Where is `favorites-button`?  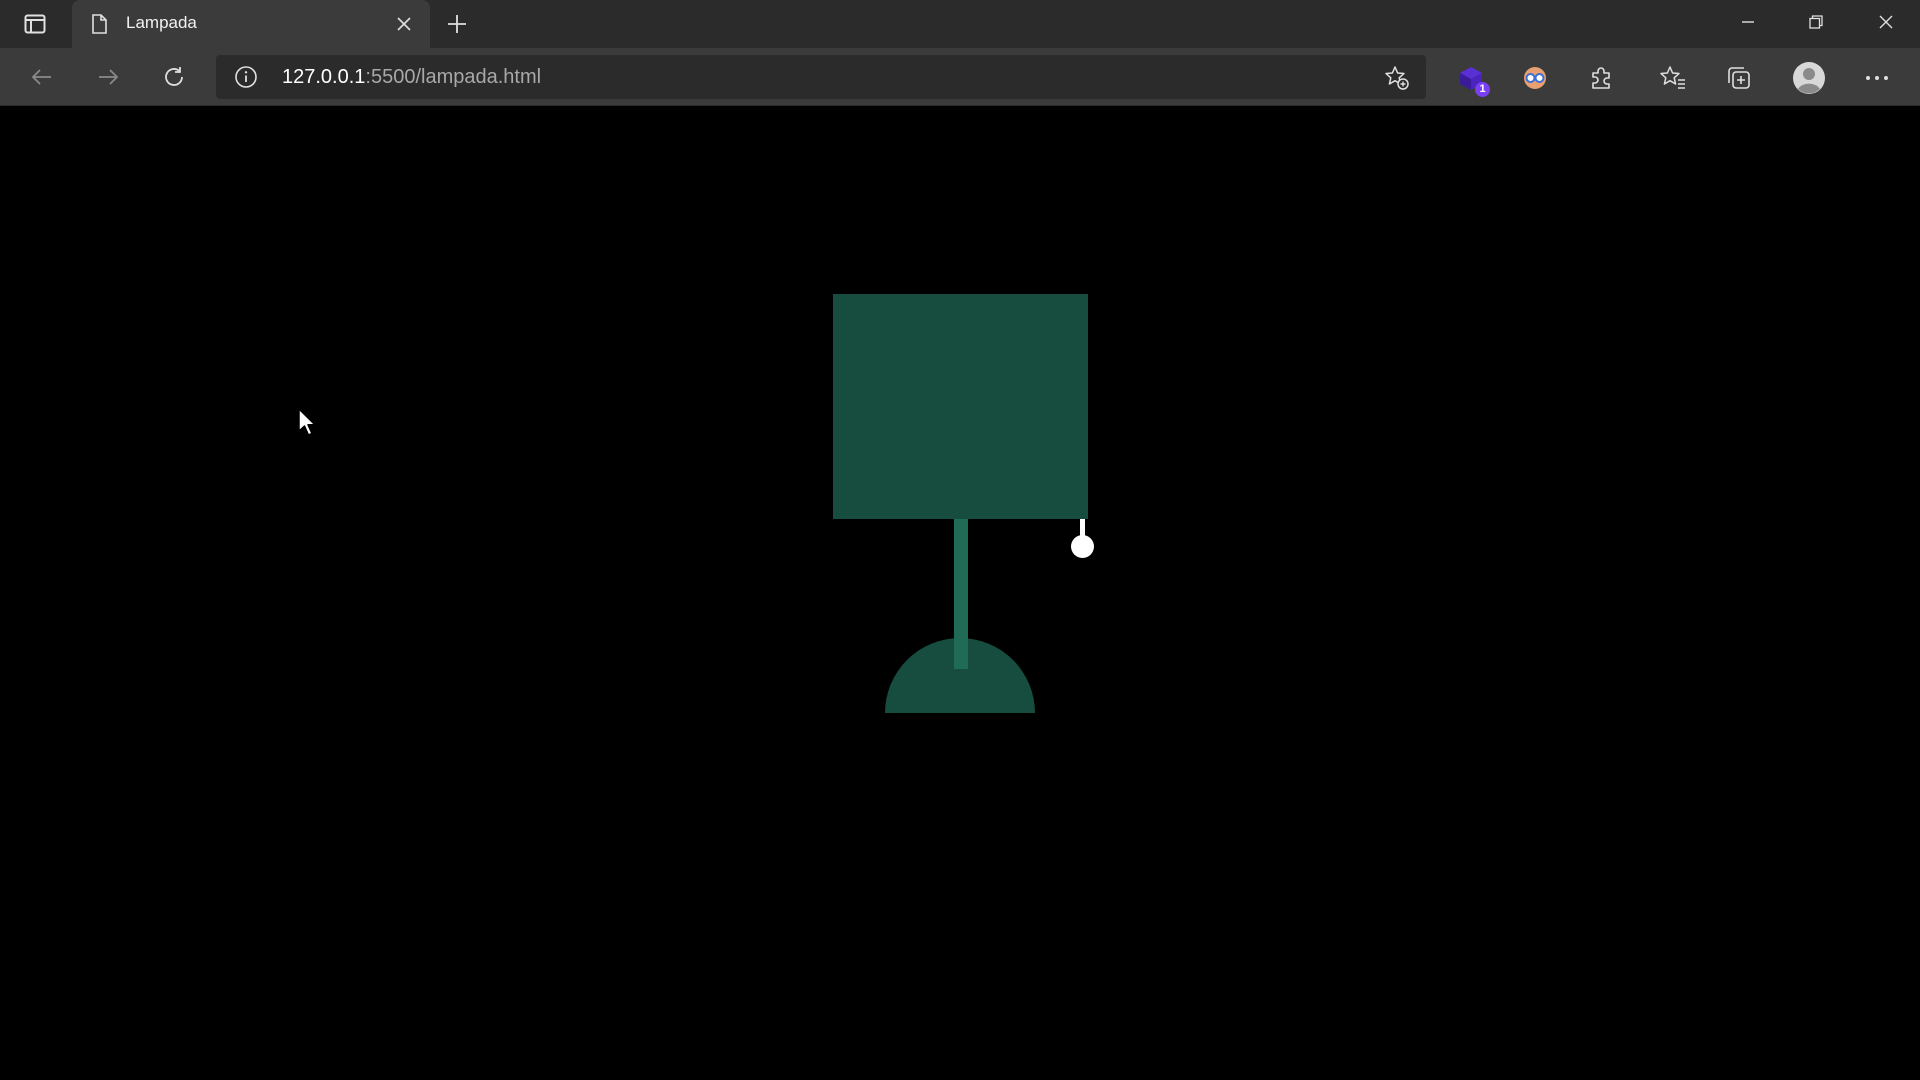 favorites-button is located at coordinates (1673, 78).